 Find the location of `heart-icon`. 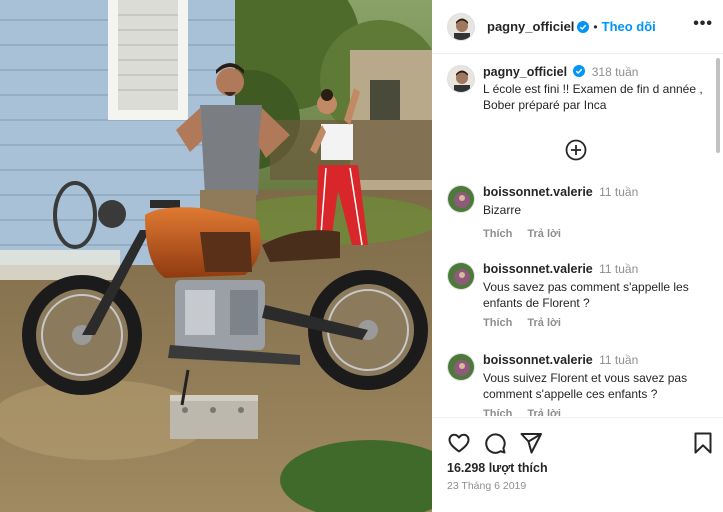

heart-icon is located at coordinates (459, 443).